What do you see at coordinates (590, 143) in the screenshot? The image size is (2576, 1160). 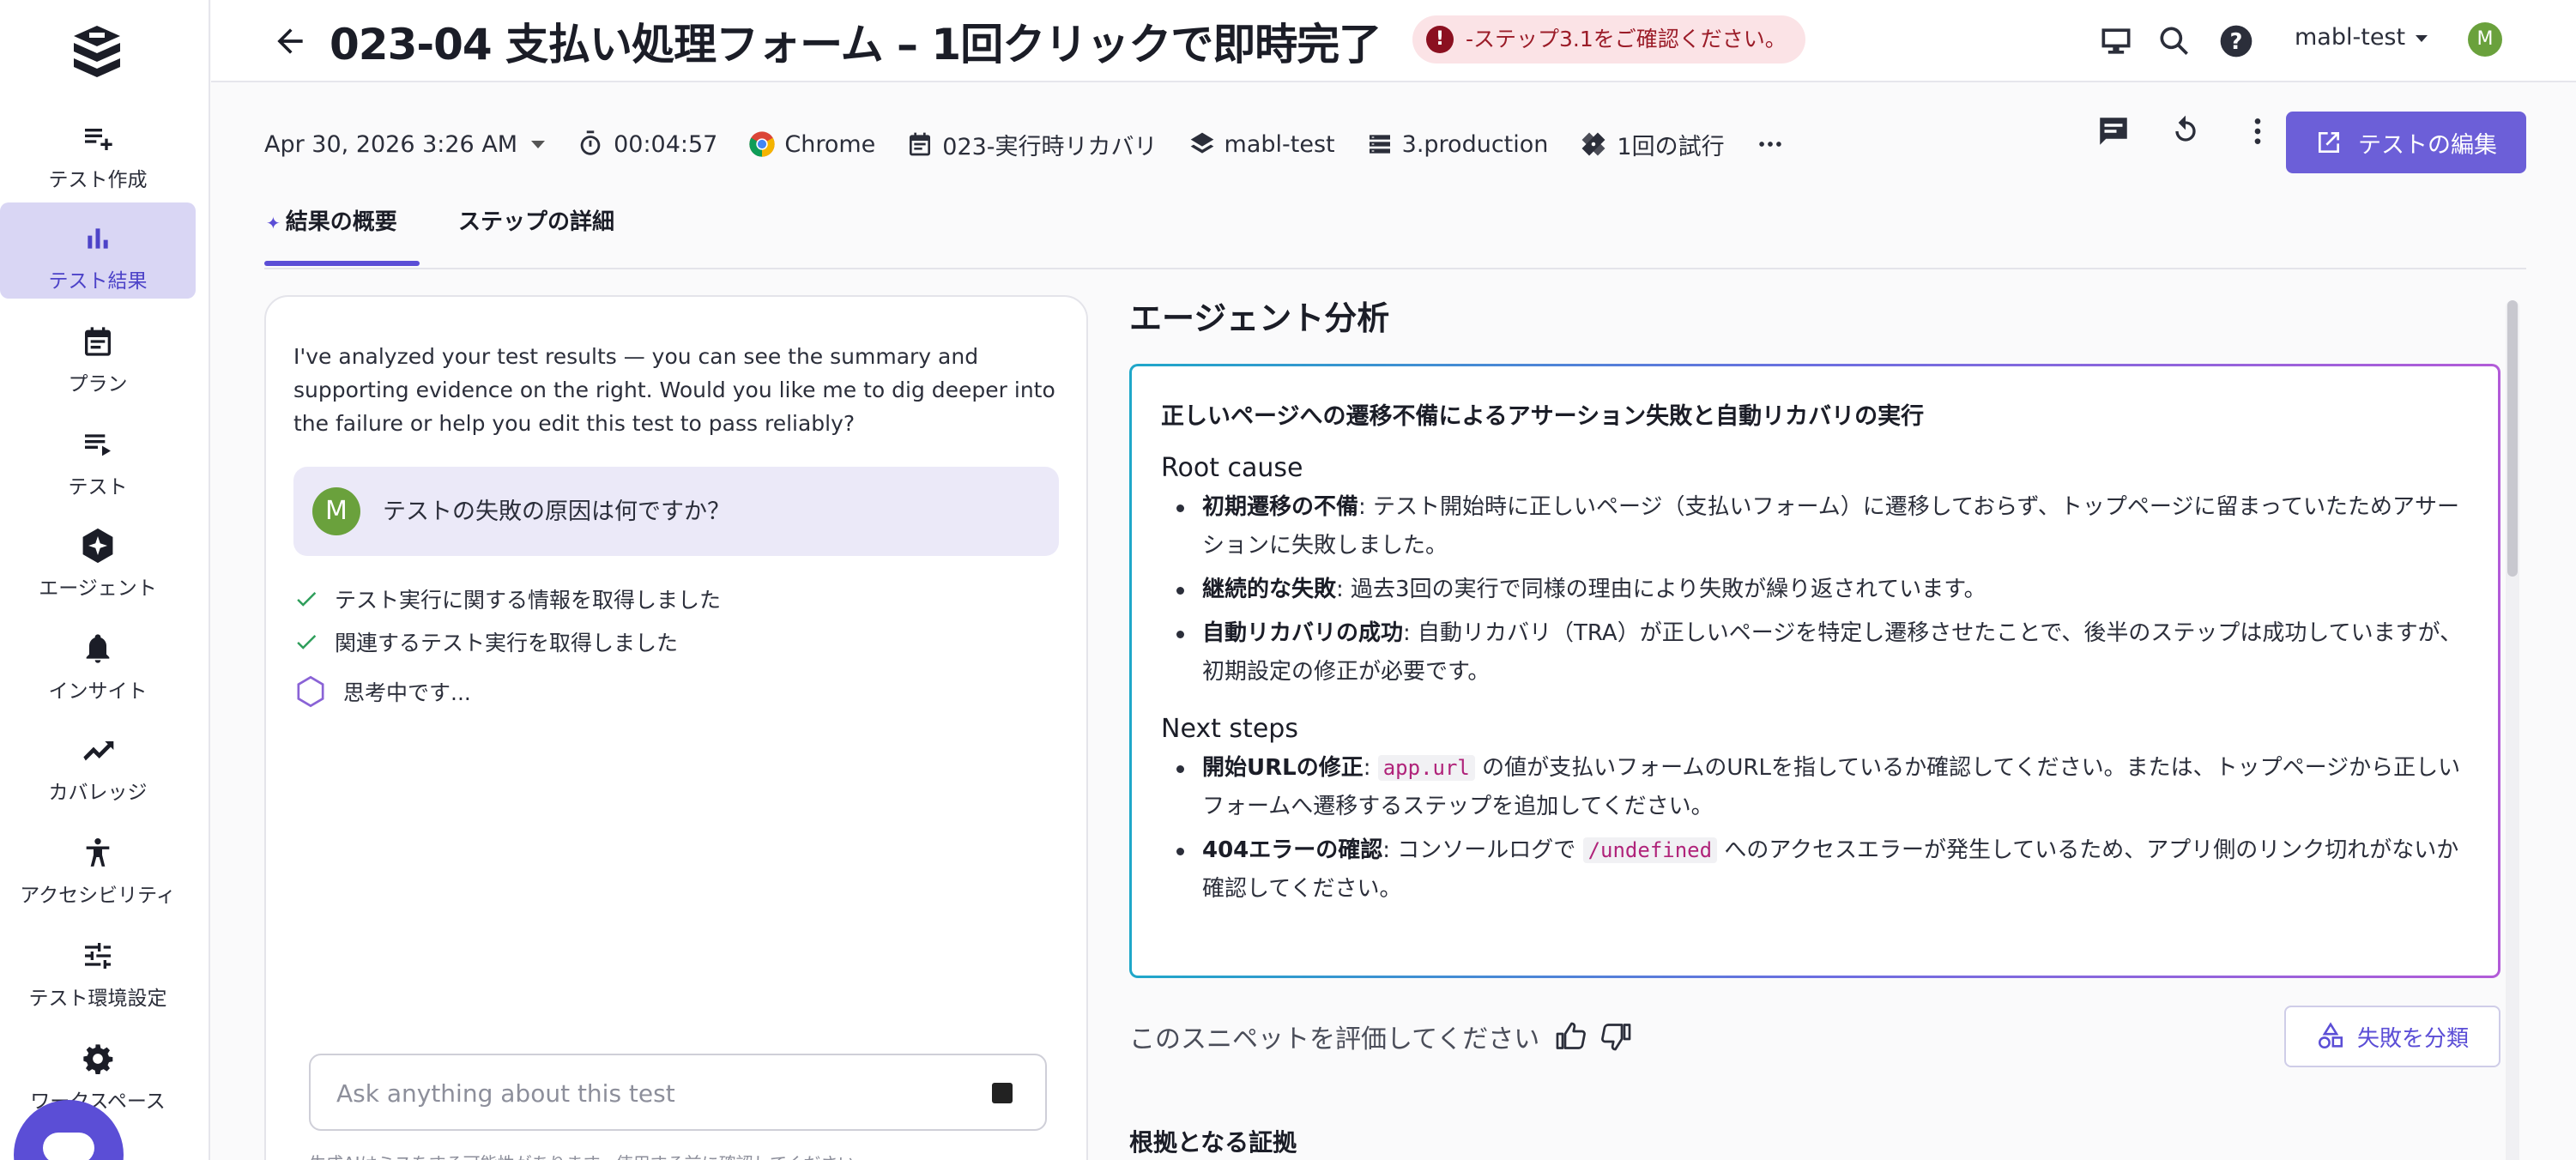 I see `stopwatch-icon` at bounding box center [590, 143].